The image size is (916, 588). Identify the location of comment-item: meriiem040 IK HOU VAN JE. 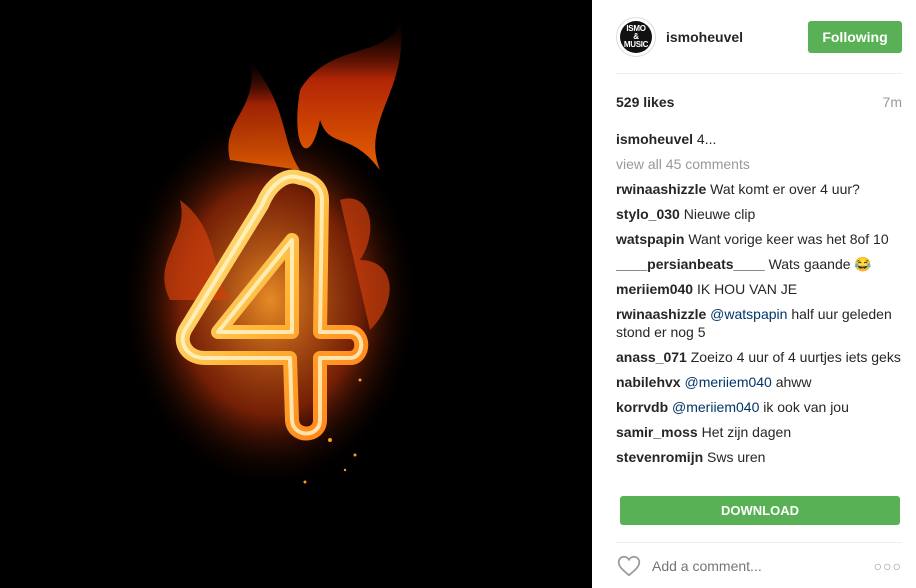
(759, 289).